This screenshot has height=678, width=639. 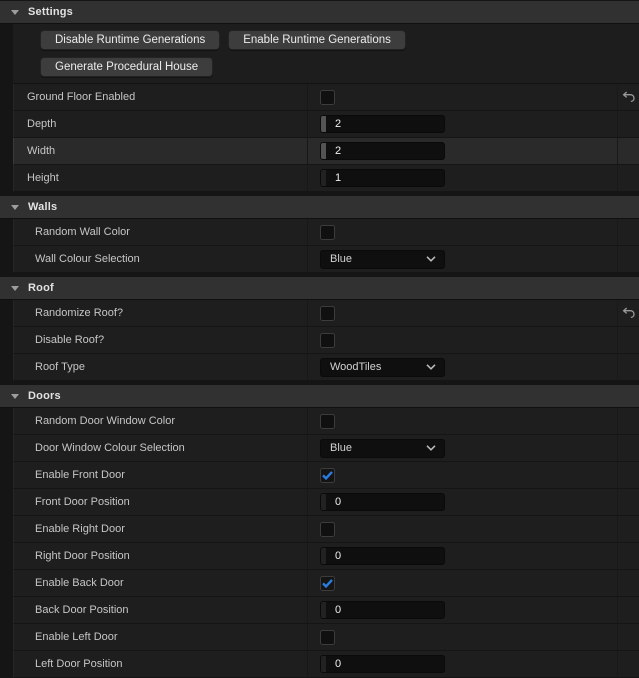 I want to click on property-row-enable-right-door: Enable Right Door, so click(x=326, y=529).